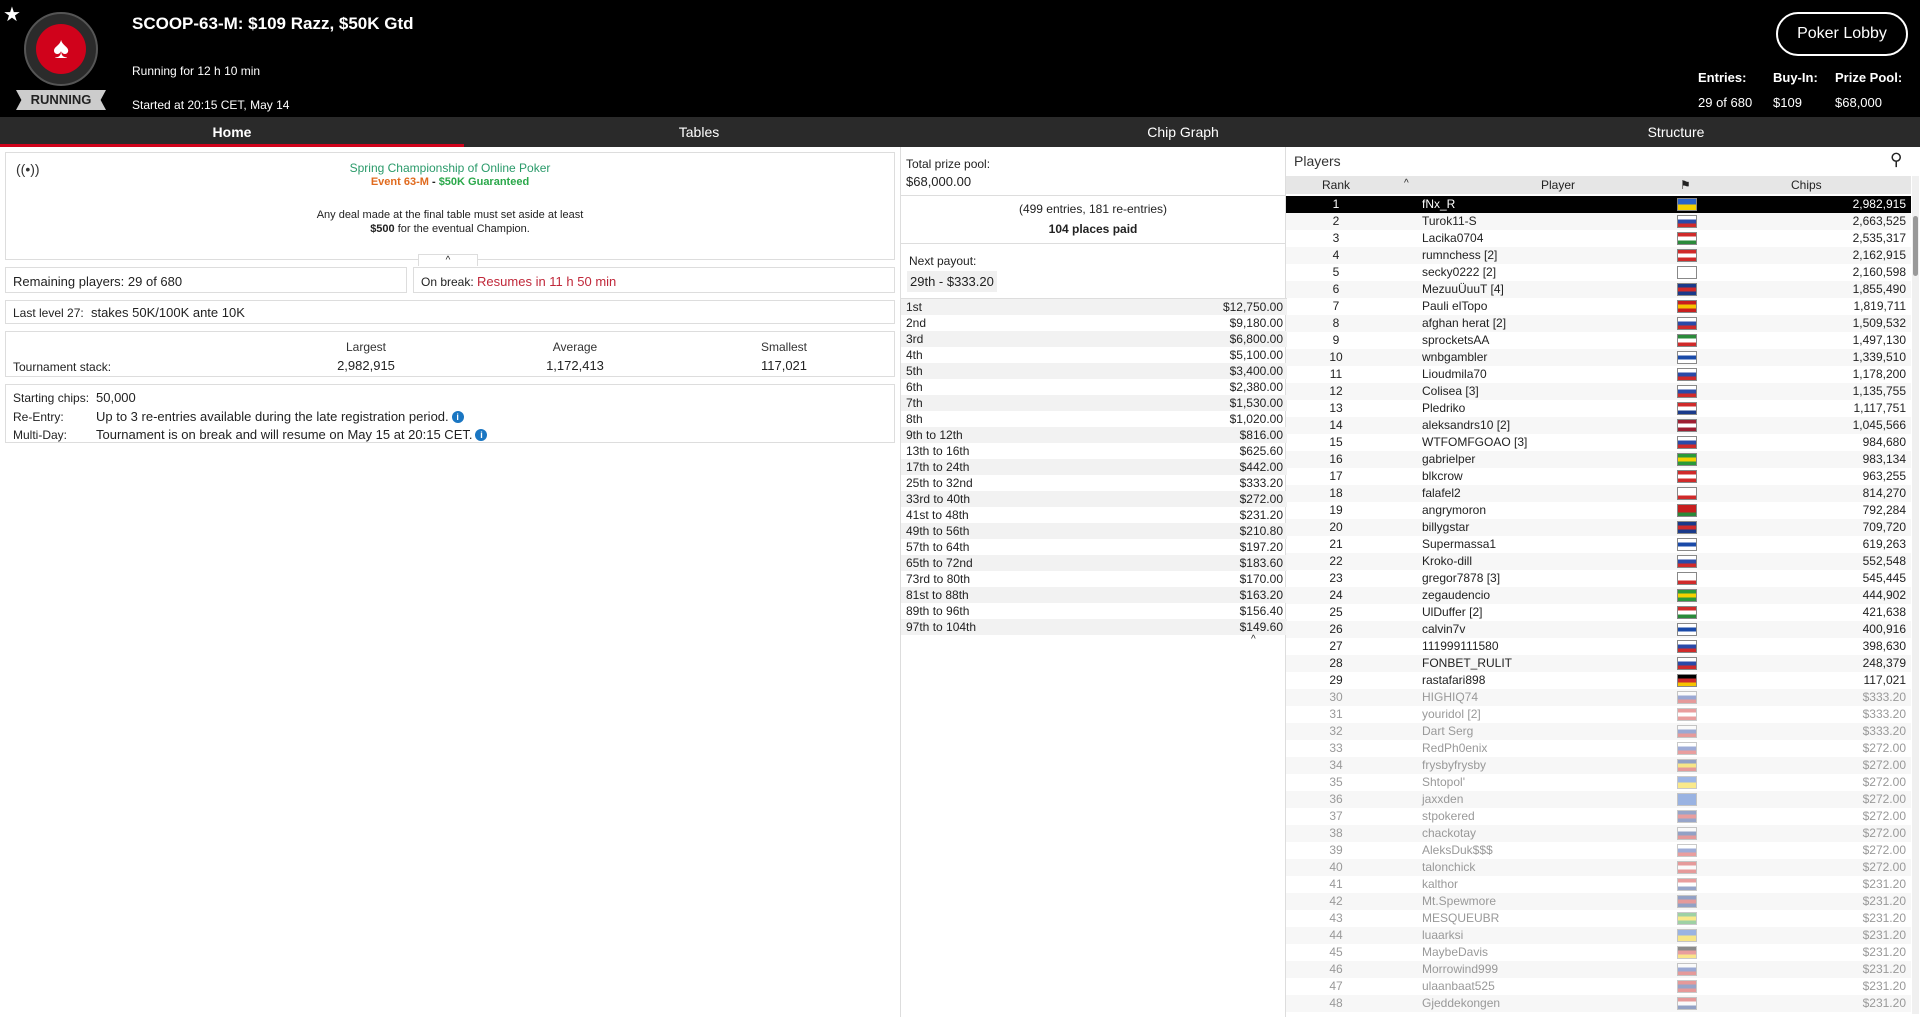 This screenshot has height=1017, width=1920. Describe the element at coordinates (1598, 272) in the screenshot. I see `player-row: 5 secky0222 [2] 2,160,598` at that location.